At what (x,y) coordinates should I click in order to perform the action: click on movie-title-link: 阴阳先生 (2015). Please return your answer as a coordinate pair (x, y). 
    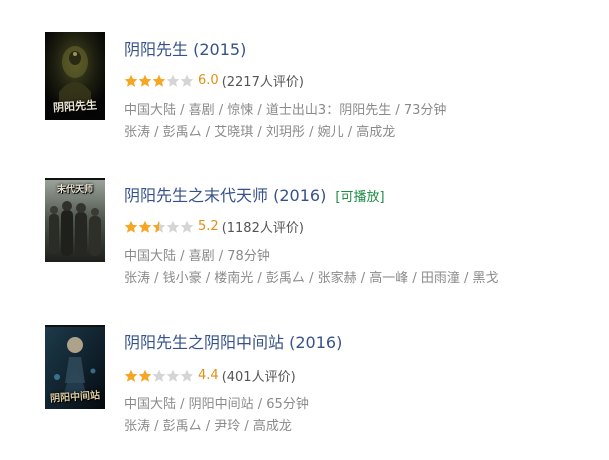
    Looking at the image, I should click on (185, 48).